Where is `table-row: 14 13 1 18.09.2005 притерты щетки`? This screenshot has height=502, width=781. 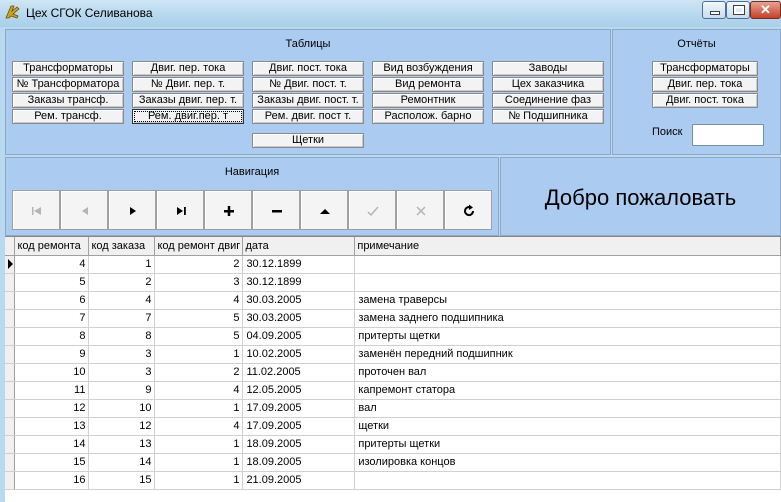
table-row: 14 13 1 18.09.2005 притерты щетки is located at coordinates (393, 444).